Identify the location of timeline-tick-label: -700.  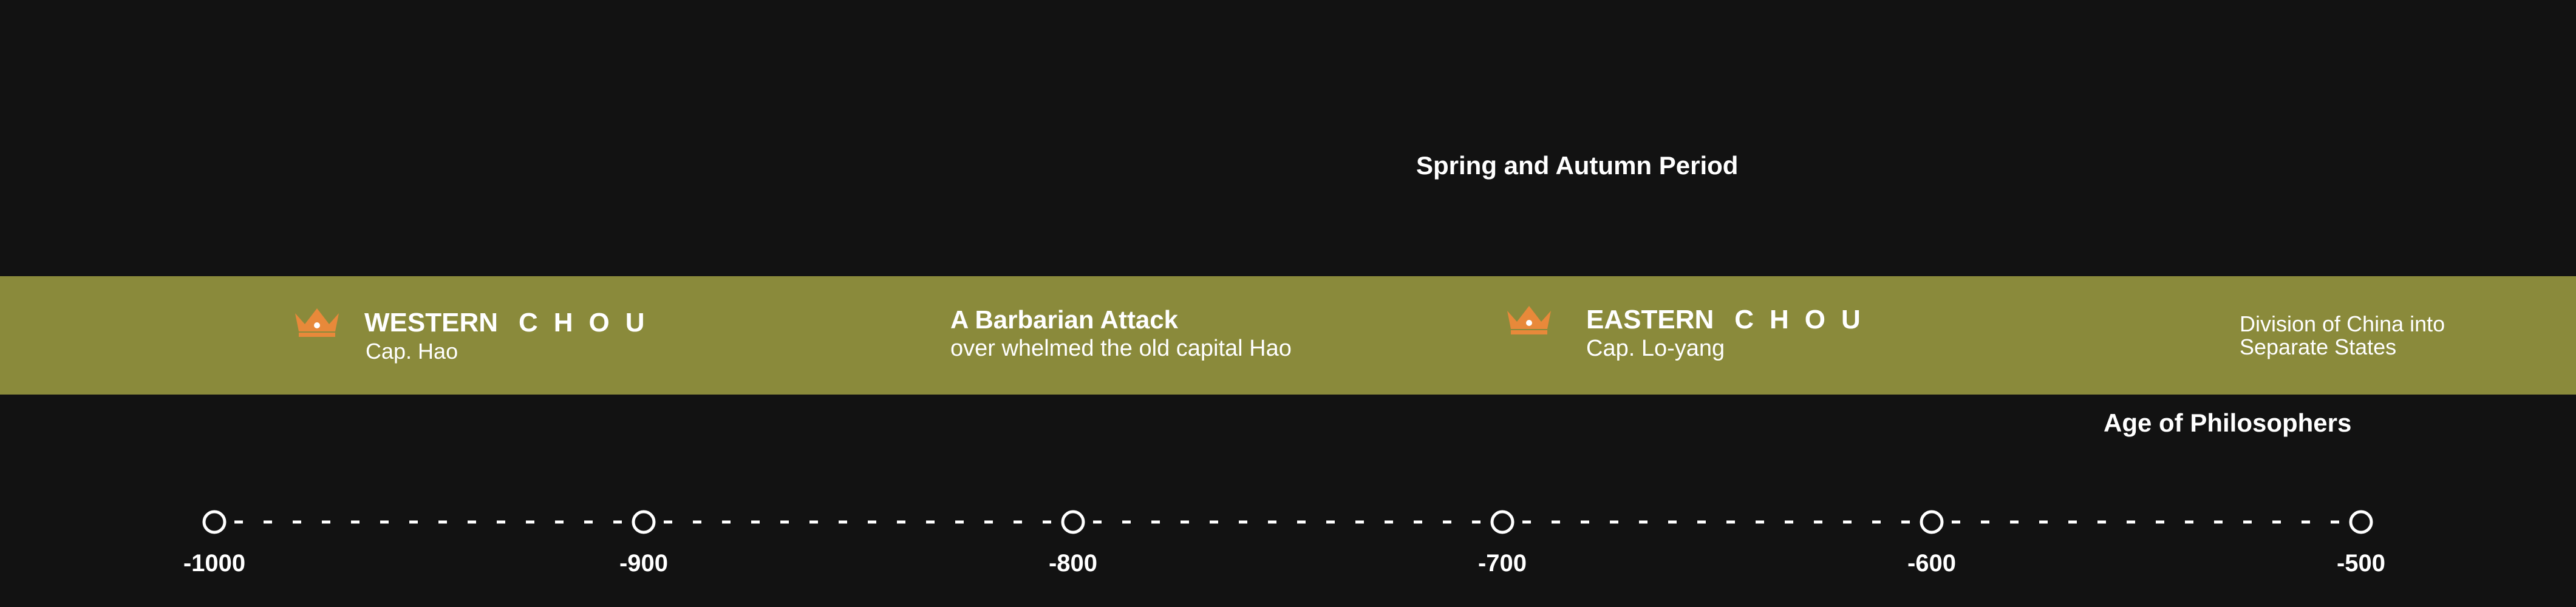
(1502, 563).